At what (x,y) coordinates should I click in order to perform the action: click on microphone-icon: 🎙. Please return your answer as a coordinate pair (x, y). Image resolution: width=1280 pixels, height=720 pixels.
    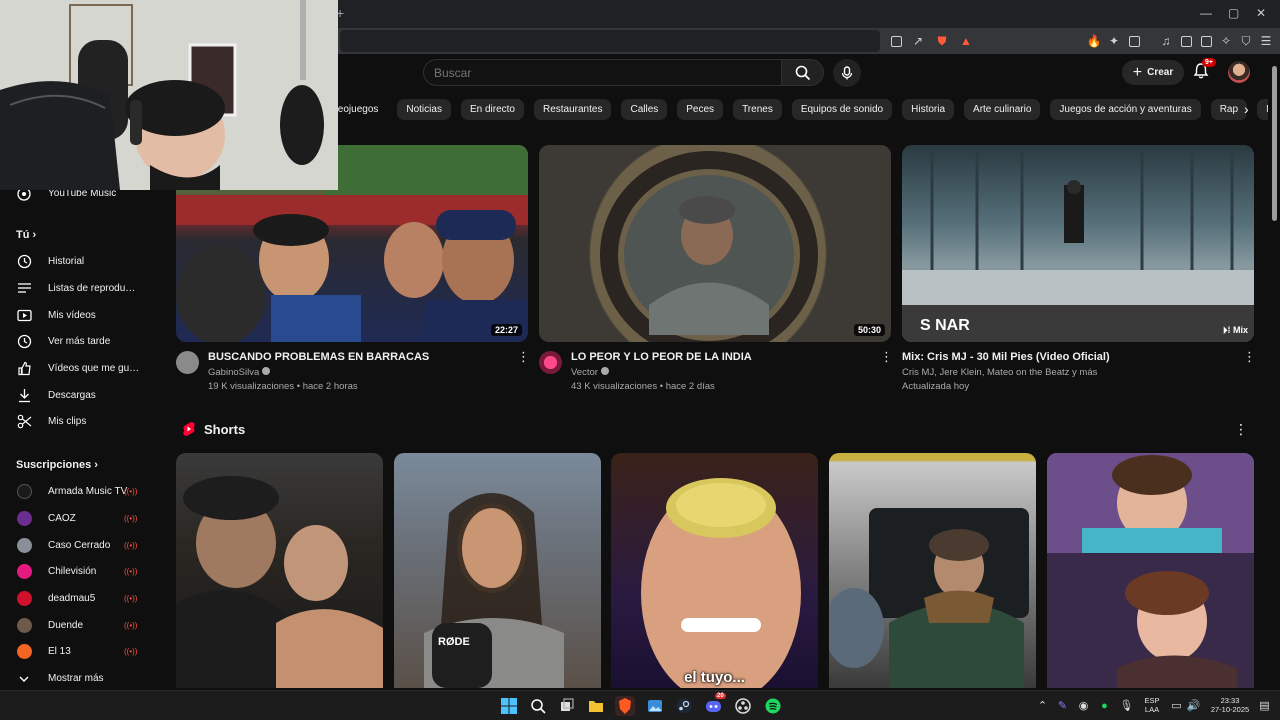
    Looking at the image, I should click on (1127, 705).